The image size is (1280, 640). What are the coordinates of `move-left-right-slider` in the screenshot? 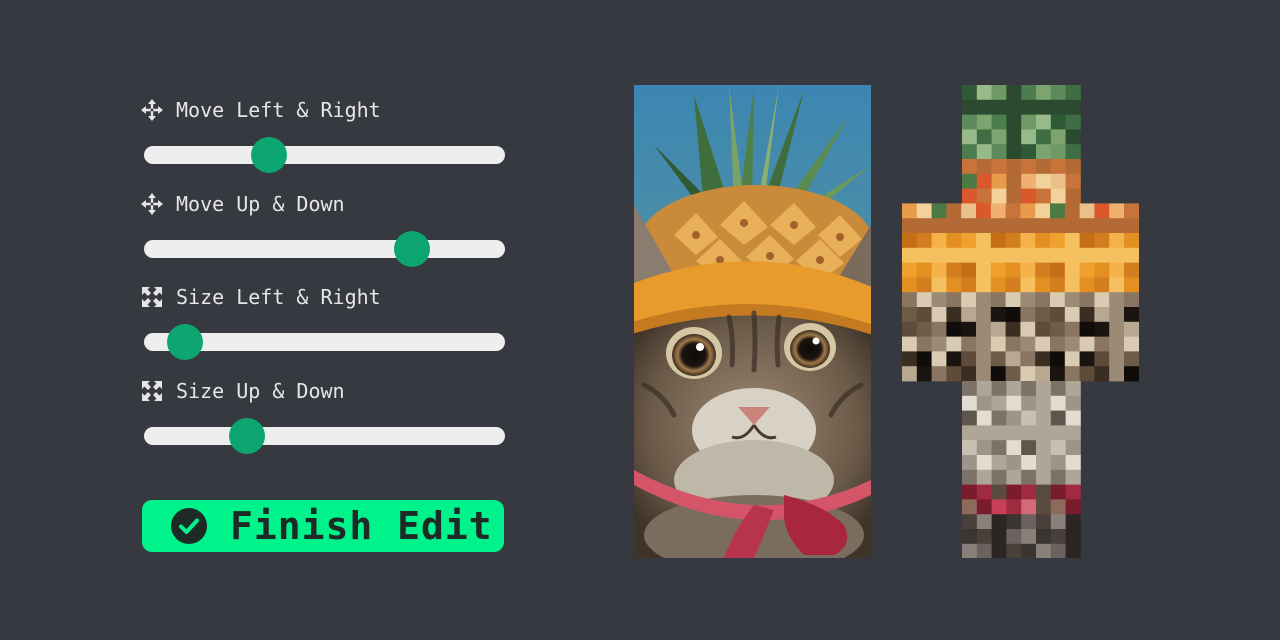 It's located at (324, 155).